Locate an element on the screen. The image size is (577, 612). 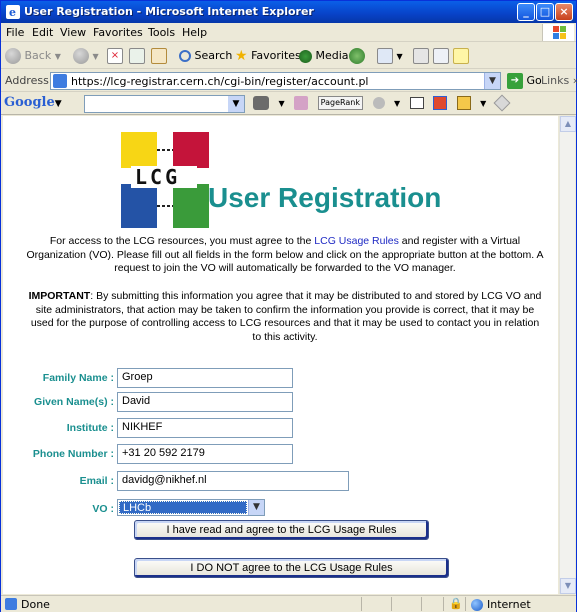
status-text: Done is located at coordinates (35, 604).